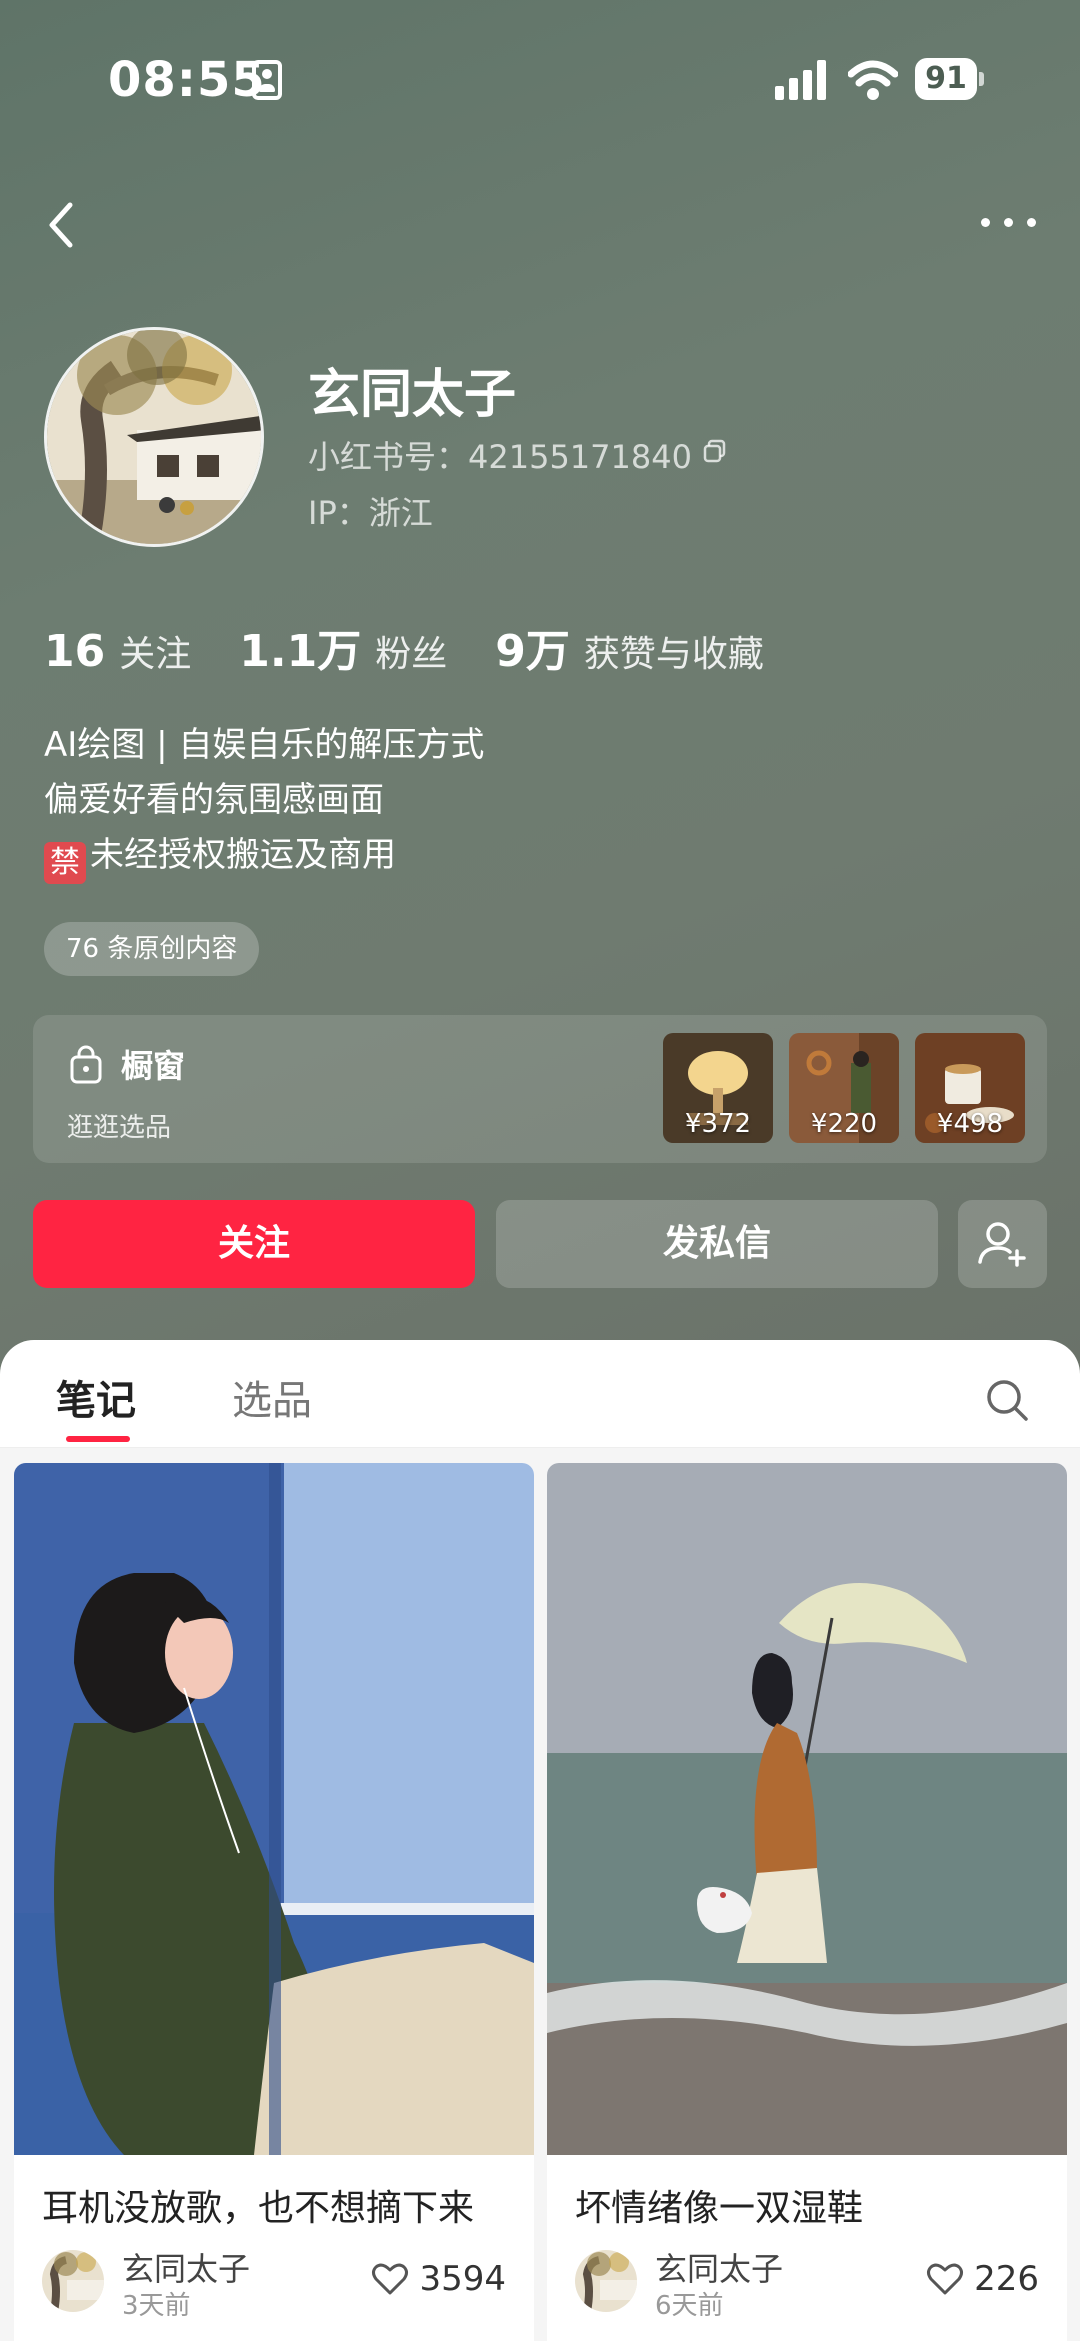 This screenshot has width=1080, height=2341. I want to click on avatar, so click(154, 437).